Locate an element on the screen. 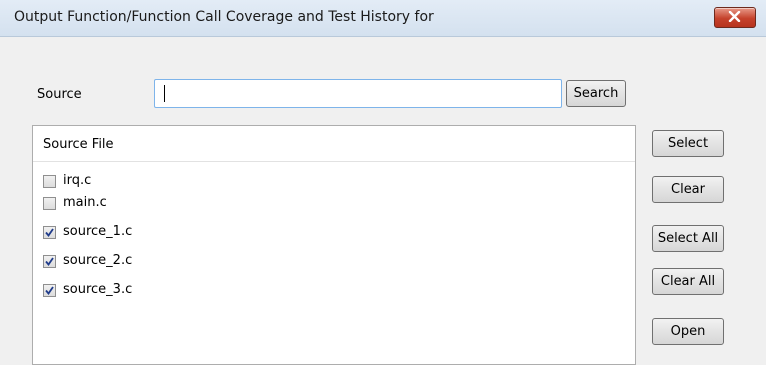 This screenshot has width=766, height=365. close-button is located at coordinates (735, 17).